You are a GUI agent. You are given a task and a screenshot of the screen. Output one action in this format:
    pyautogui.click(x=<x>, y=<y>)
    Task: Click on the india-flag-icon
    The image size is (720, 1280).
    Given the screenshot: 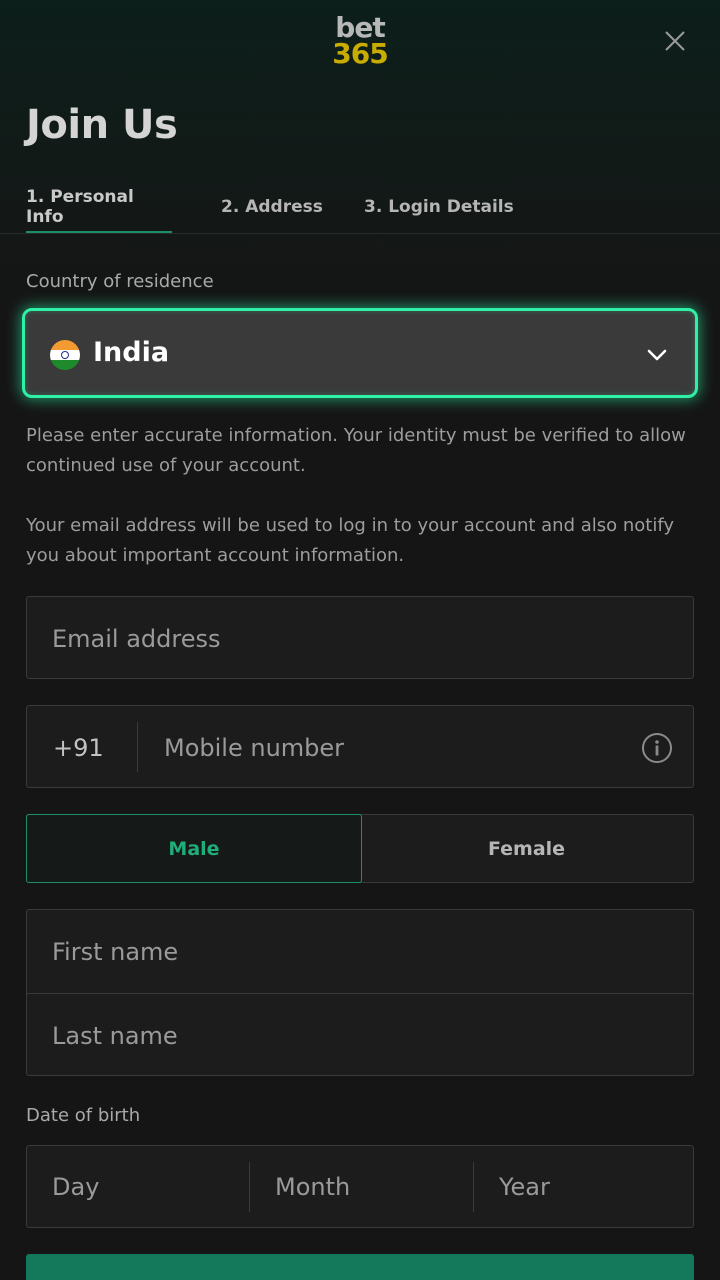 What is the action you would take?
    pyautogui.click(x=65, y=355)
    